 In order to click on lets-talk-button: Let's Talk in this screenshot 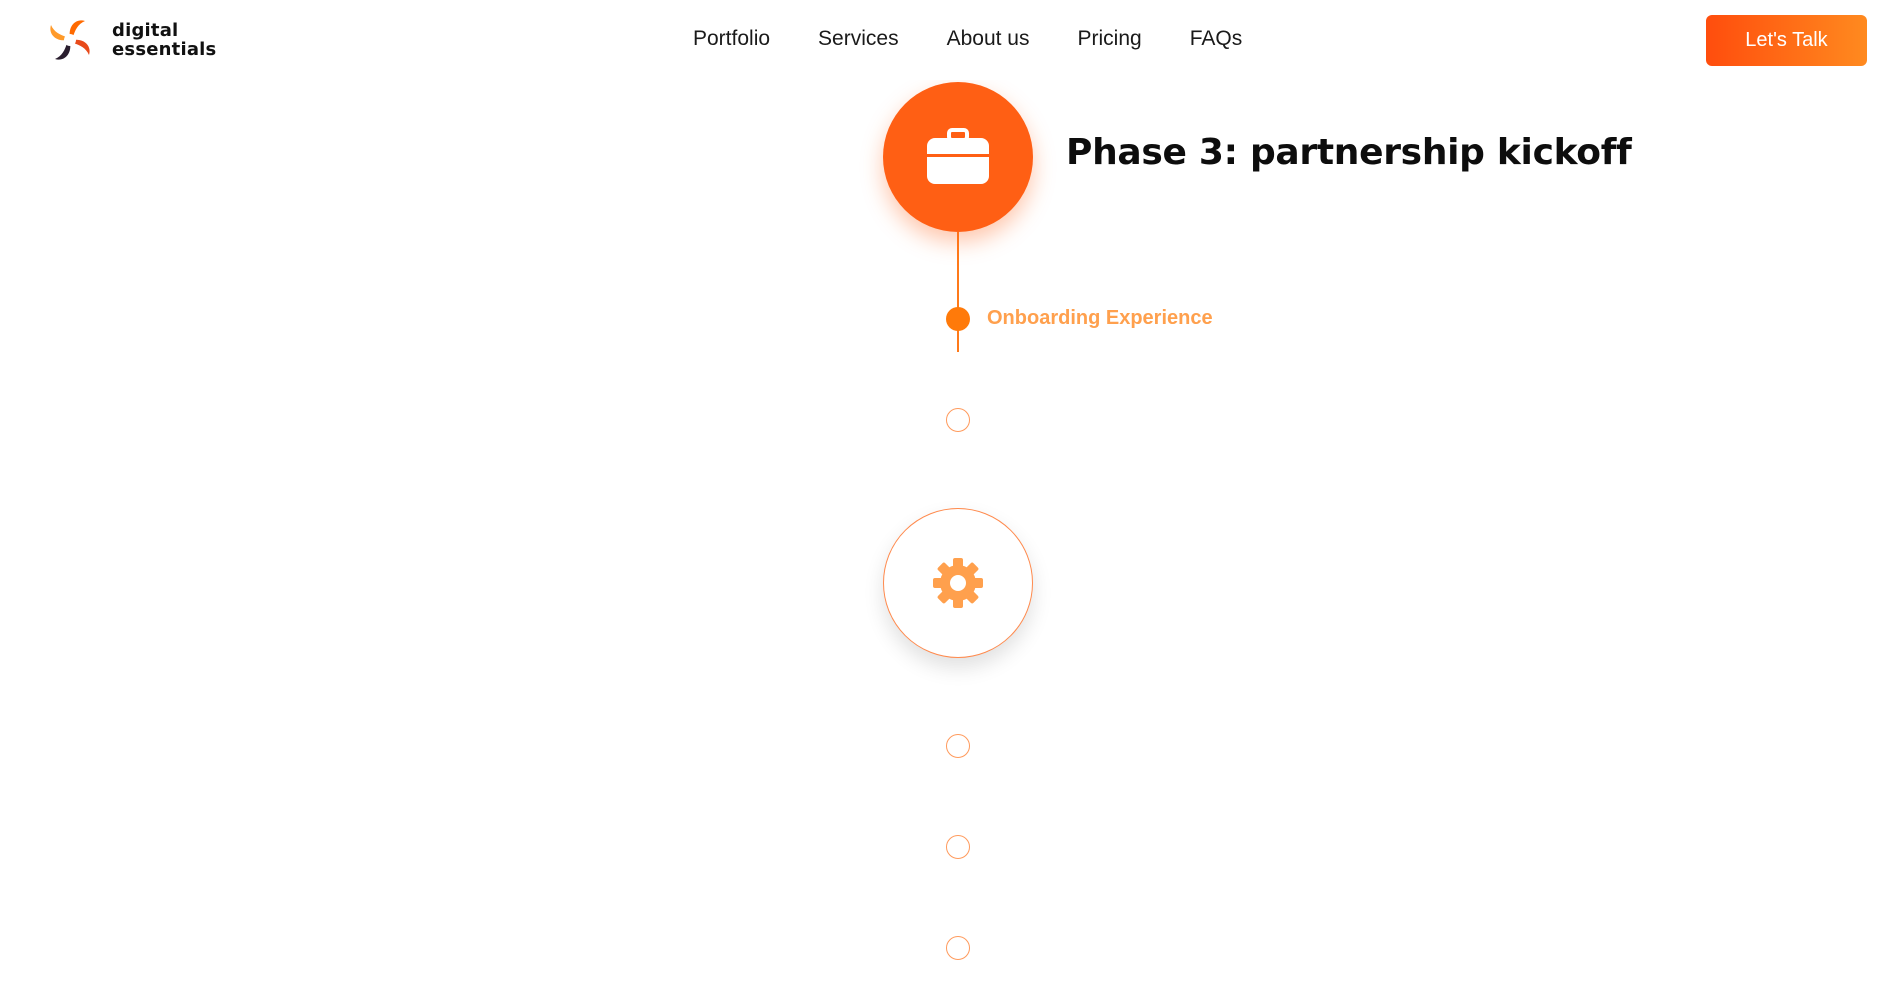, I will do `click(1786, 40)`.